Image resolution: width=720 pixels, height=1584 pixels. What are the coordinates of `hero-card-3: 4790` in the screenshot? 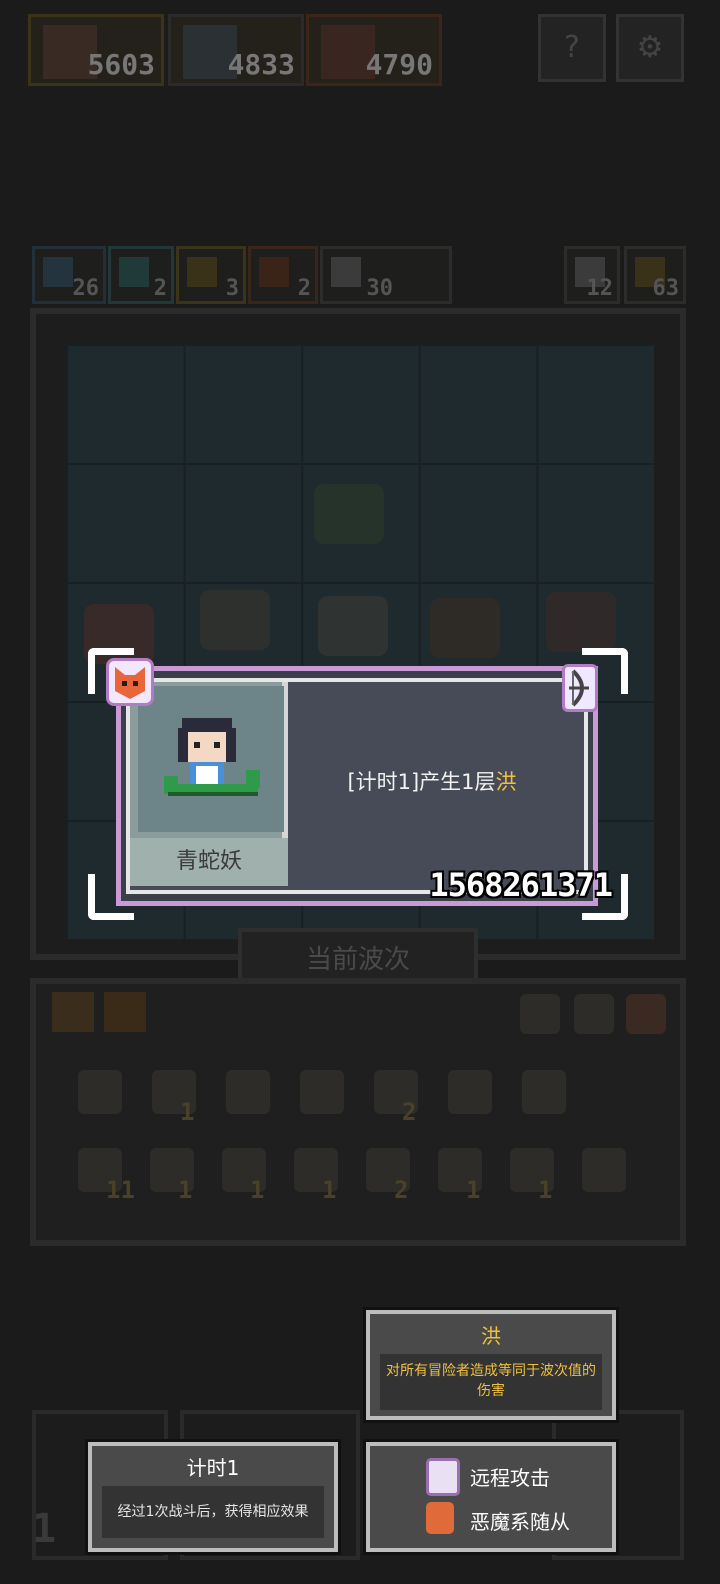 It's located at (374, 50).